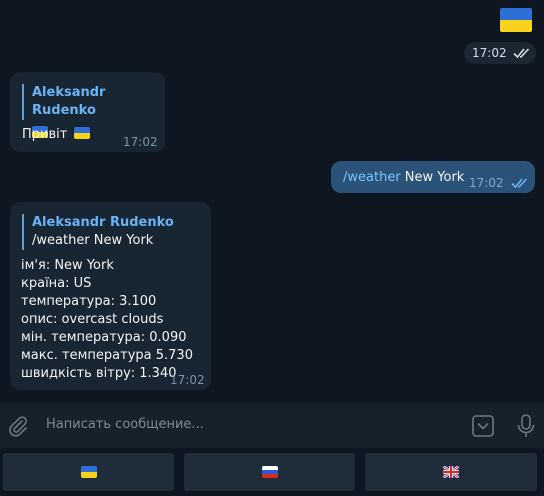  Describe the element at coordinates (67, 265) in the screenshot. I see `weather-line: ім'я: New York` at that location.